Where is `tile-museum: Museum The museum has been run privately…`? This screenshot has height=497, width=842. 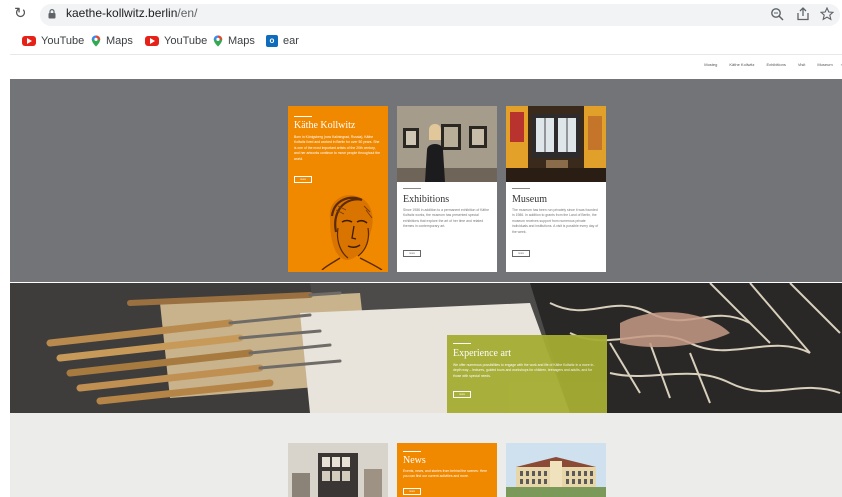 tile-museum: Museum The museum has been run privately… is located at coordinates (556, 189).